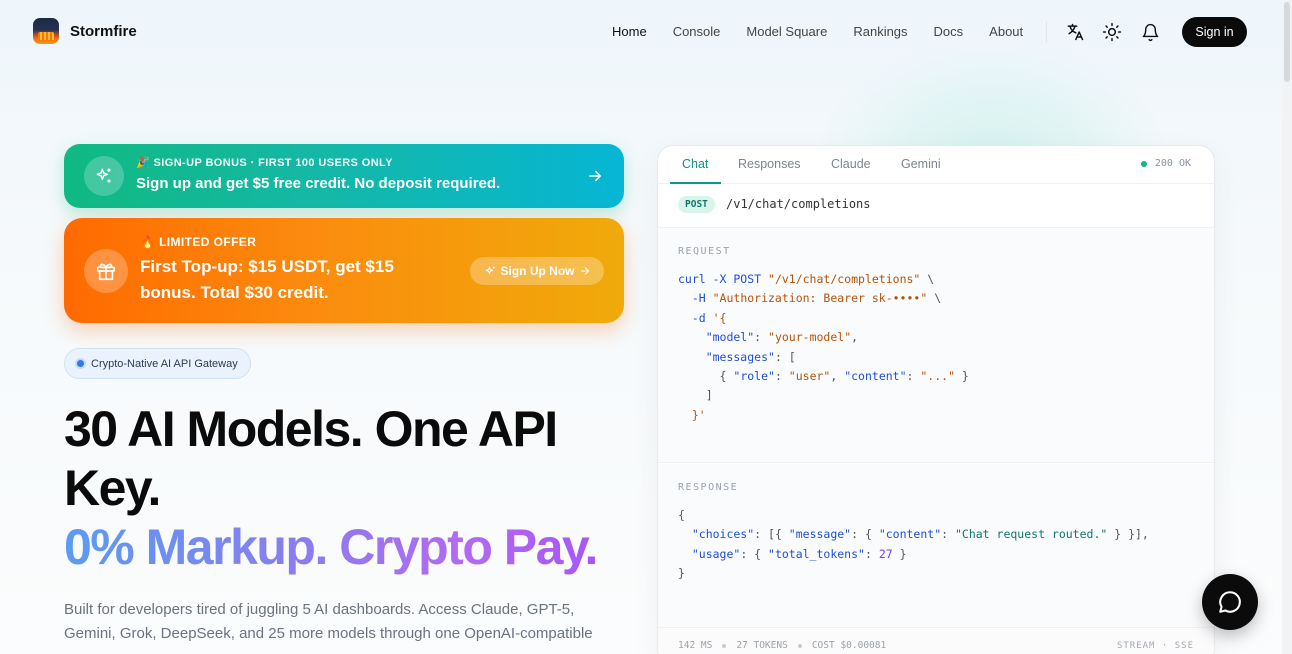  Describe the element at coordinates (331, 547) in the screenshot. I see `hero-headline-gradient: 0% Markup. Crypto Pay.` at that location.